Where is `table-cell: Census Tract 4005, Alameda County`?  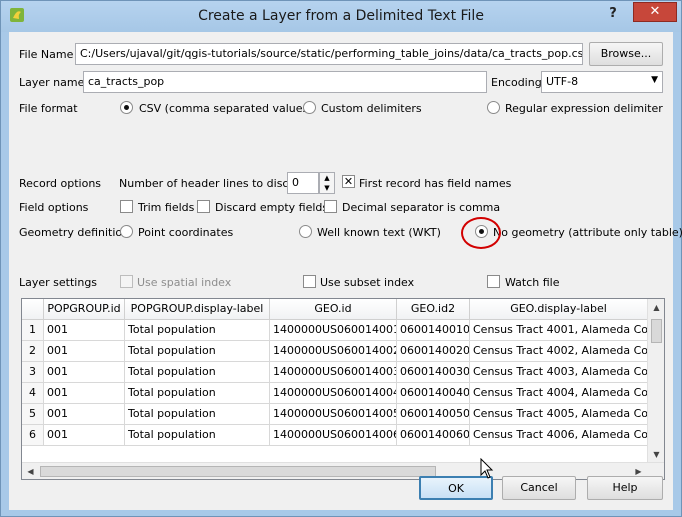
table-cell: Census Tract 4005, Alameda County is located at coordinates (559, 414).